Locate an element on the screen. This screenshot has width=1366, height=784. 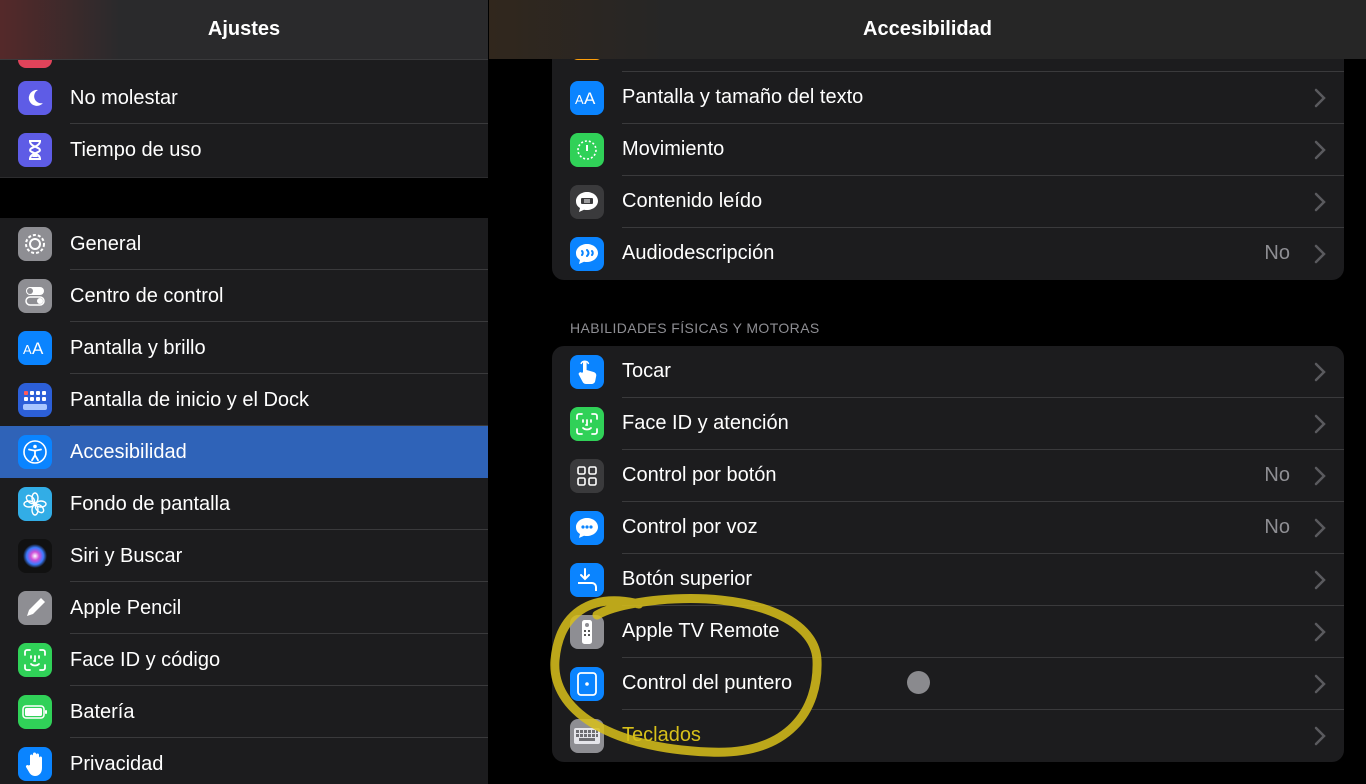
sidebar-item-label: No molestar is located at coordinates (124, 97).